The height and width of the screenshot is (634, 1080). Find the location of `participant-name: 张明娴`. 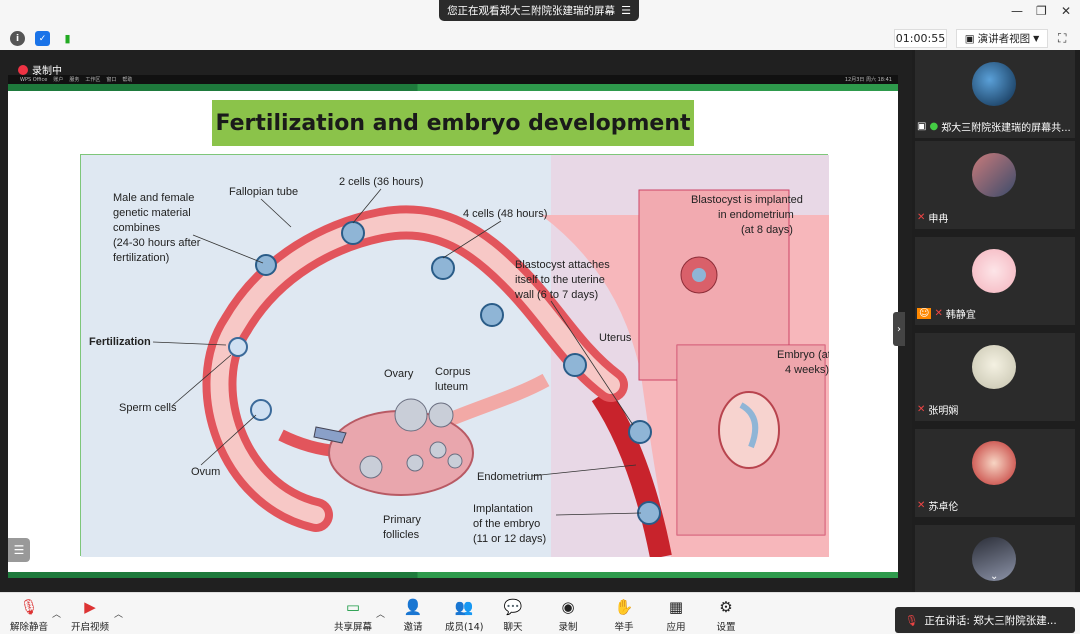

participant-name: 张明娴 is located at coordinates (943, 411).